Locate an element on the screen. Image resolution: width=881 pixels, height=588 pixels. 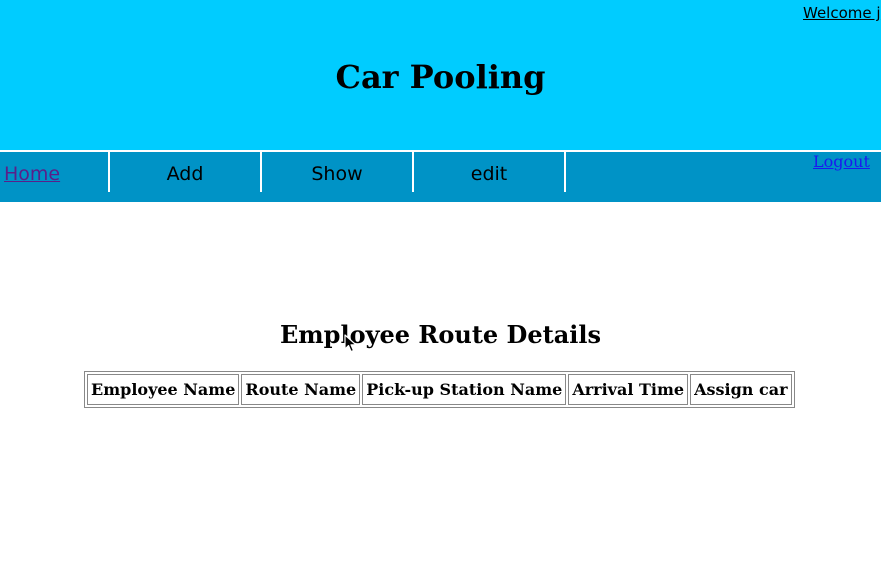
mouse-pointer-icon is located at coordinates (350, 343).